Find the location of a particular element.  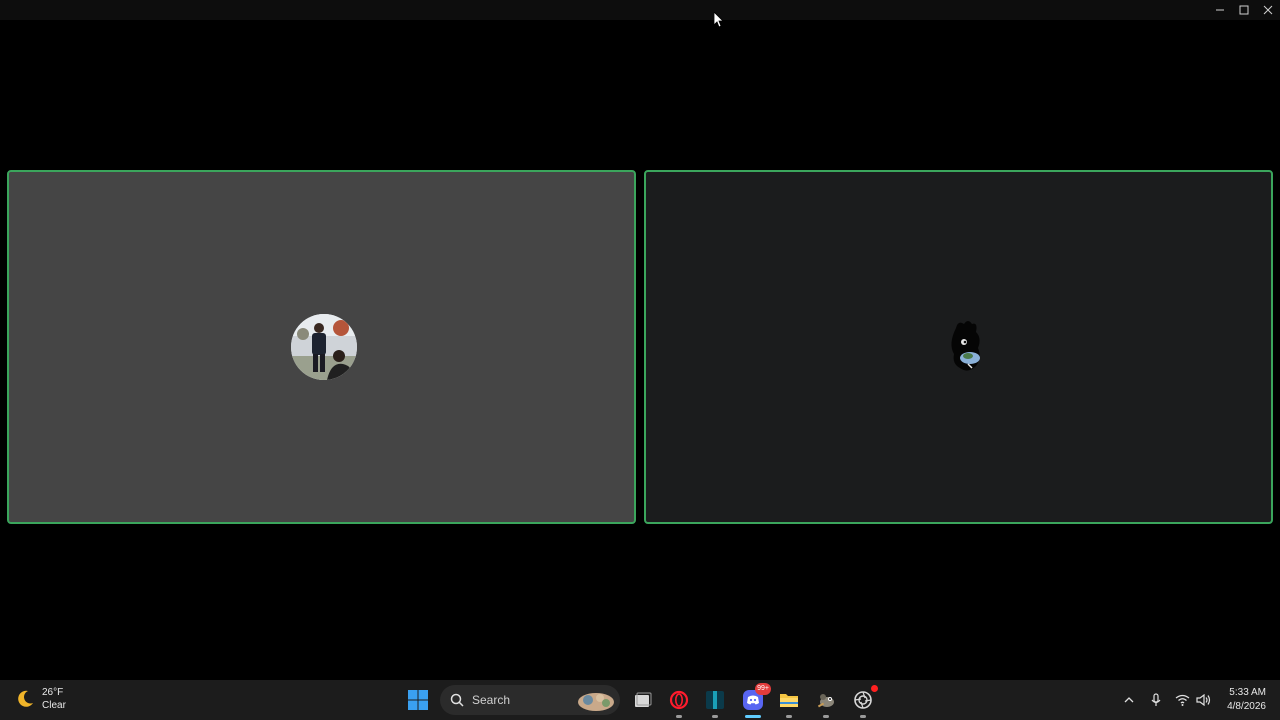

search-icon is located at coordinates (457, 700).